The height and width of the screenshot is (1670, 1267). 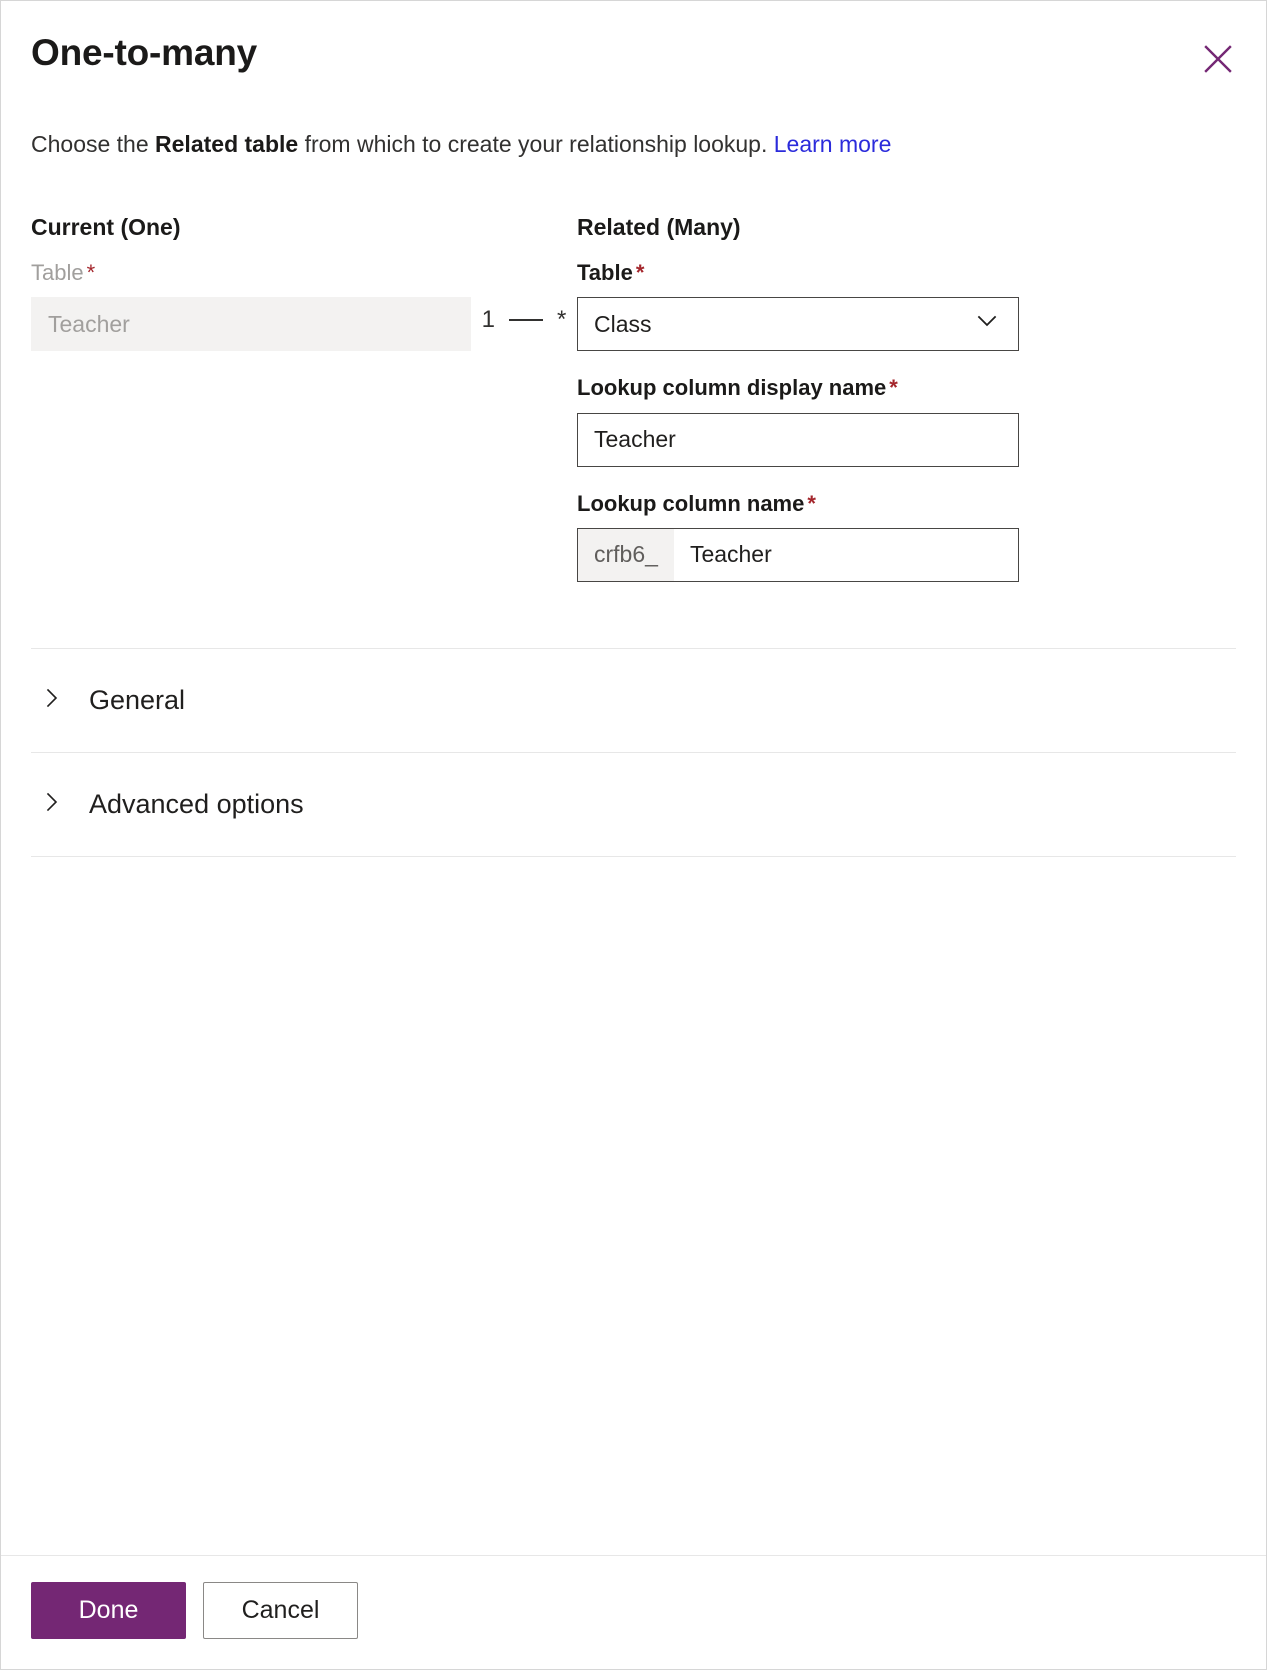 What do you see at coordinates (798, 439) in the screenshot?
I see `lookup-display-name-input: Teacher` at bounding box center [798, 439].